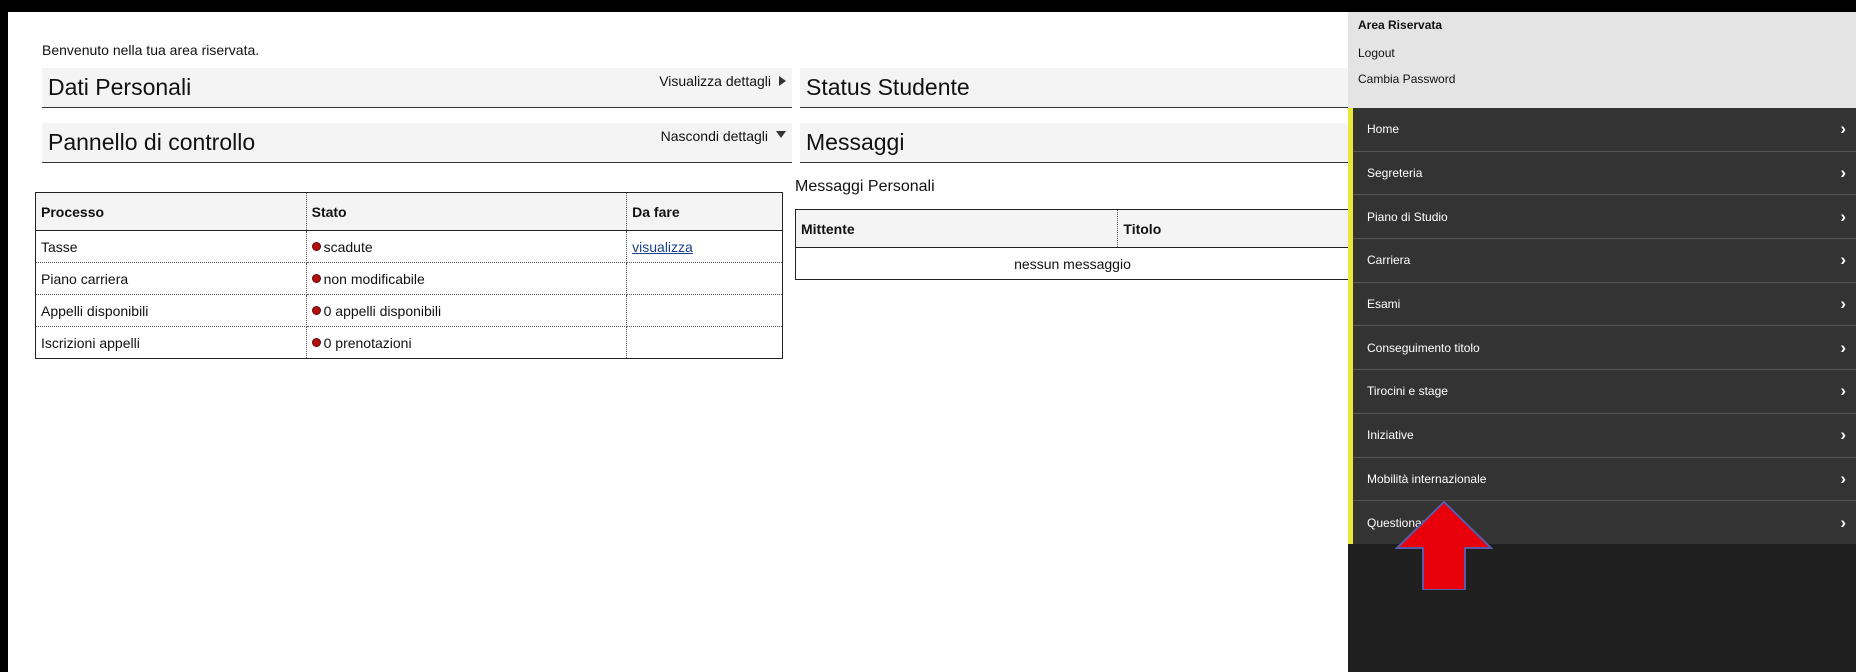 This screenshot has width=1856, height=672. I want to click on panel-dati-personali: Dati Personali Visualizza dettagli, so click(417, 88).